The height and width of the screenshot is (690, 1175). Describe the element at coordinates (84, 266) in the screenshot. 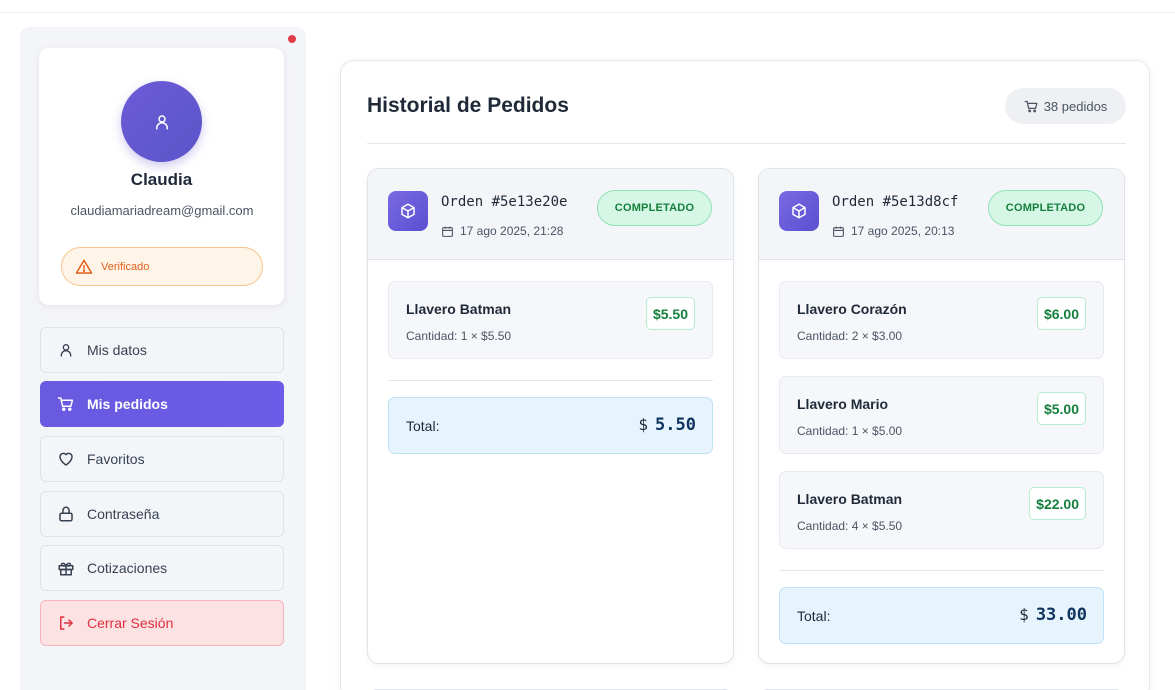

I see `warning-icon` at that location.